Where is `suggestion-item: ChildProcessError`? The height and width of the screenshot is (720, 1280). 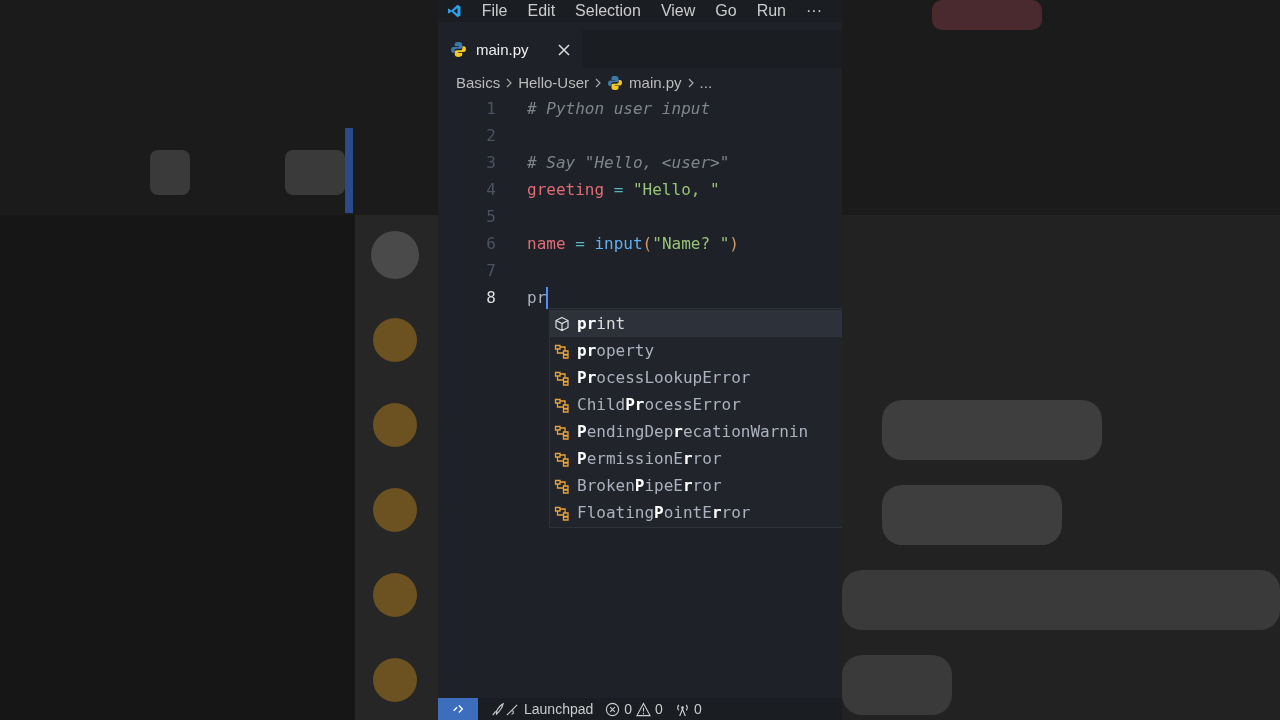
suggestion-item: ChildProcessError is located at coordinates (696, 404).